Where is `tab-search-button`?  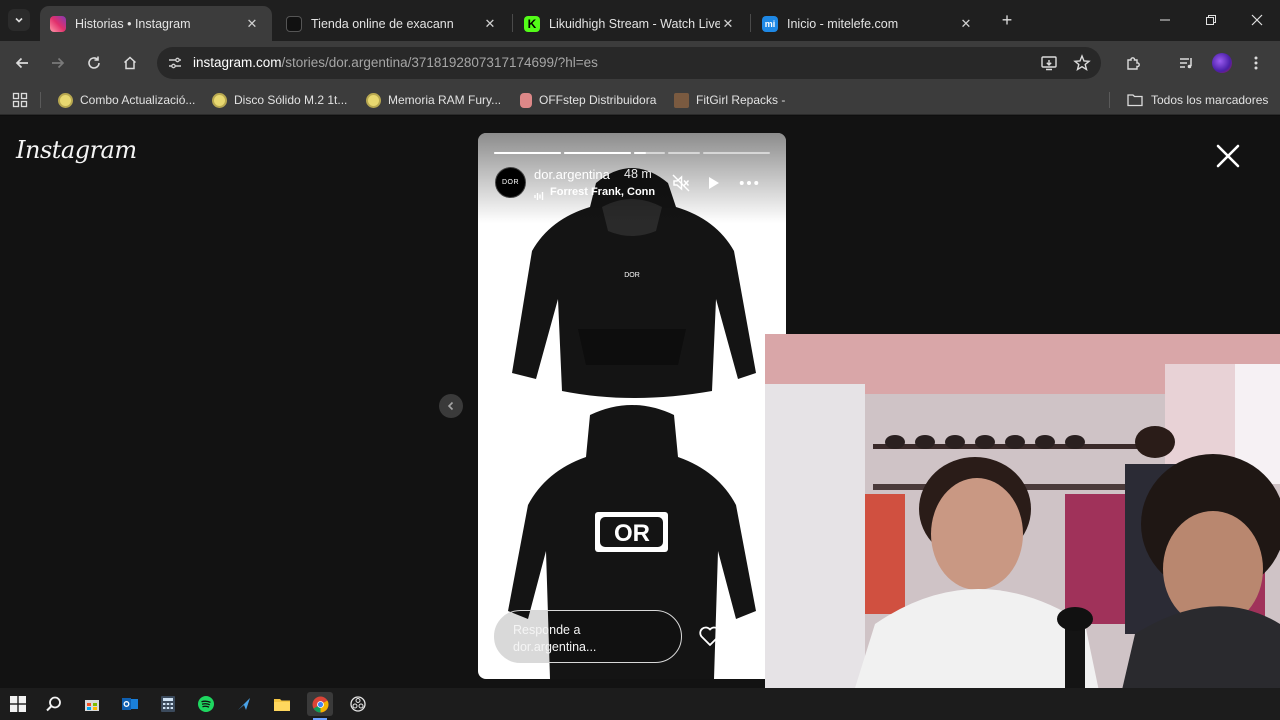
tab-search-button is located at coordinates (19, 20).